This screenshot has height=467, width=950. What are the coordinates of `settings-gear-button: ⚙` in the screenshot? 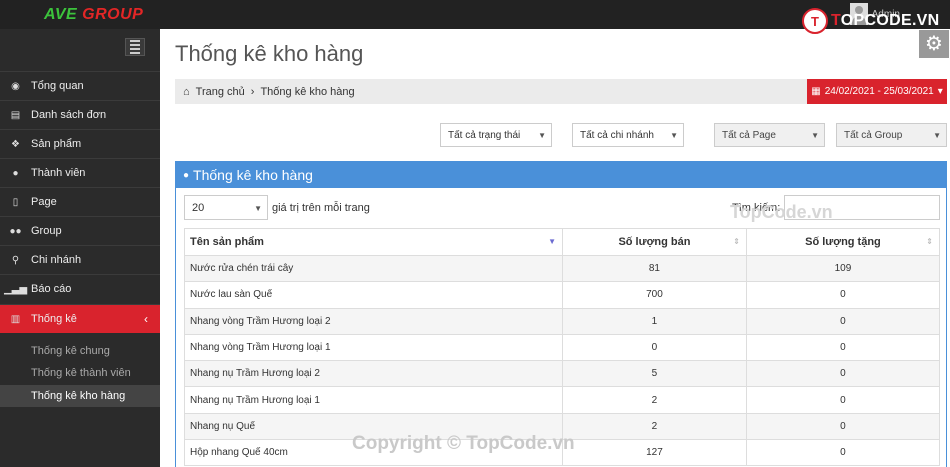 It's located at (934, 44).